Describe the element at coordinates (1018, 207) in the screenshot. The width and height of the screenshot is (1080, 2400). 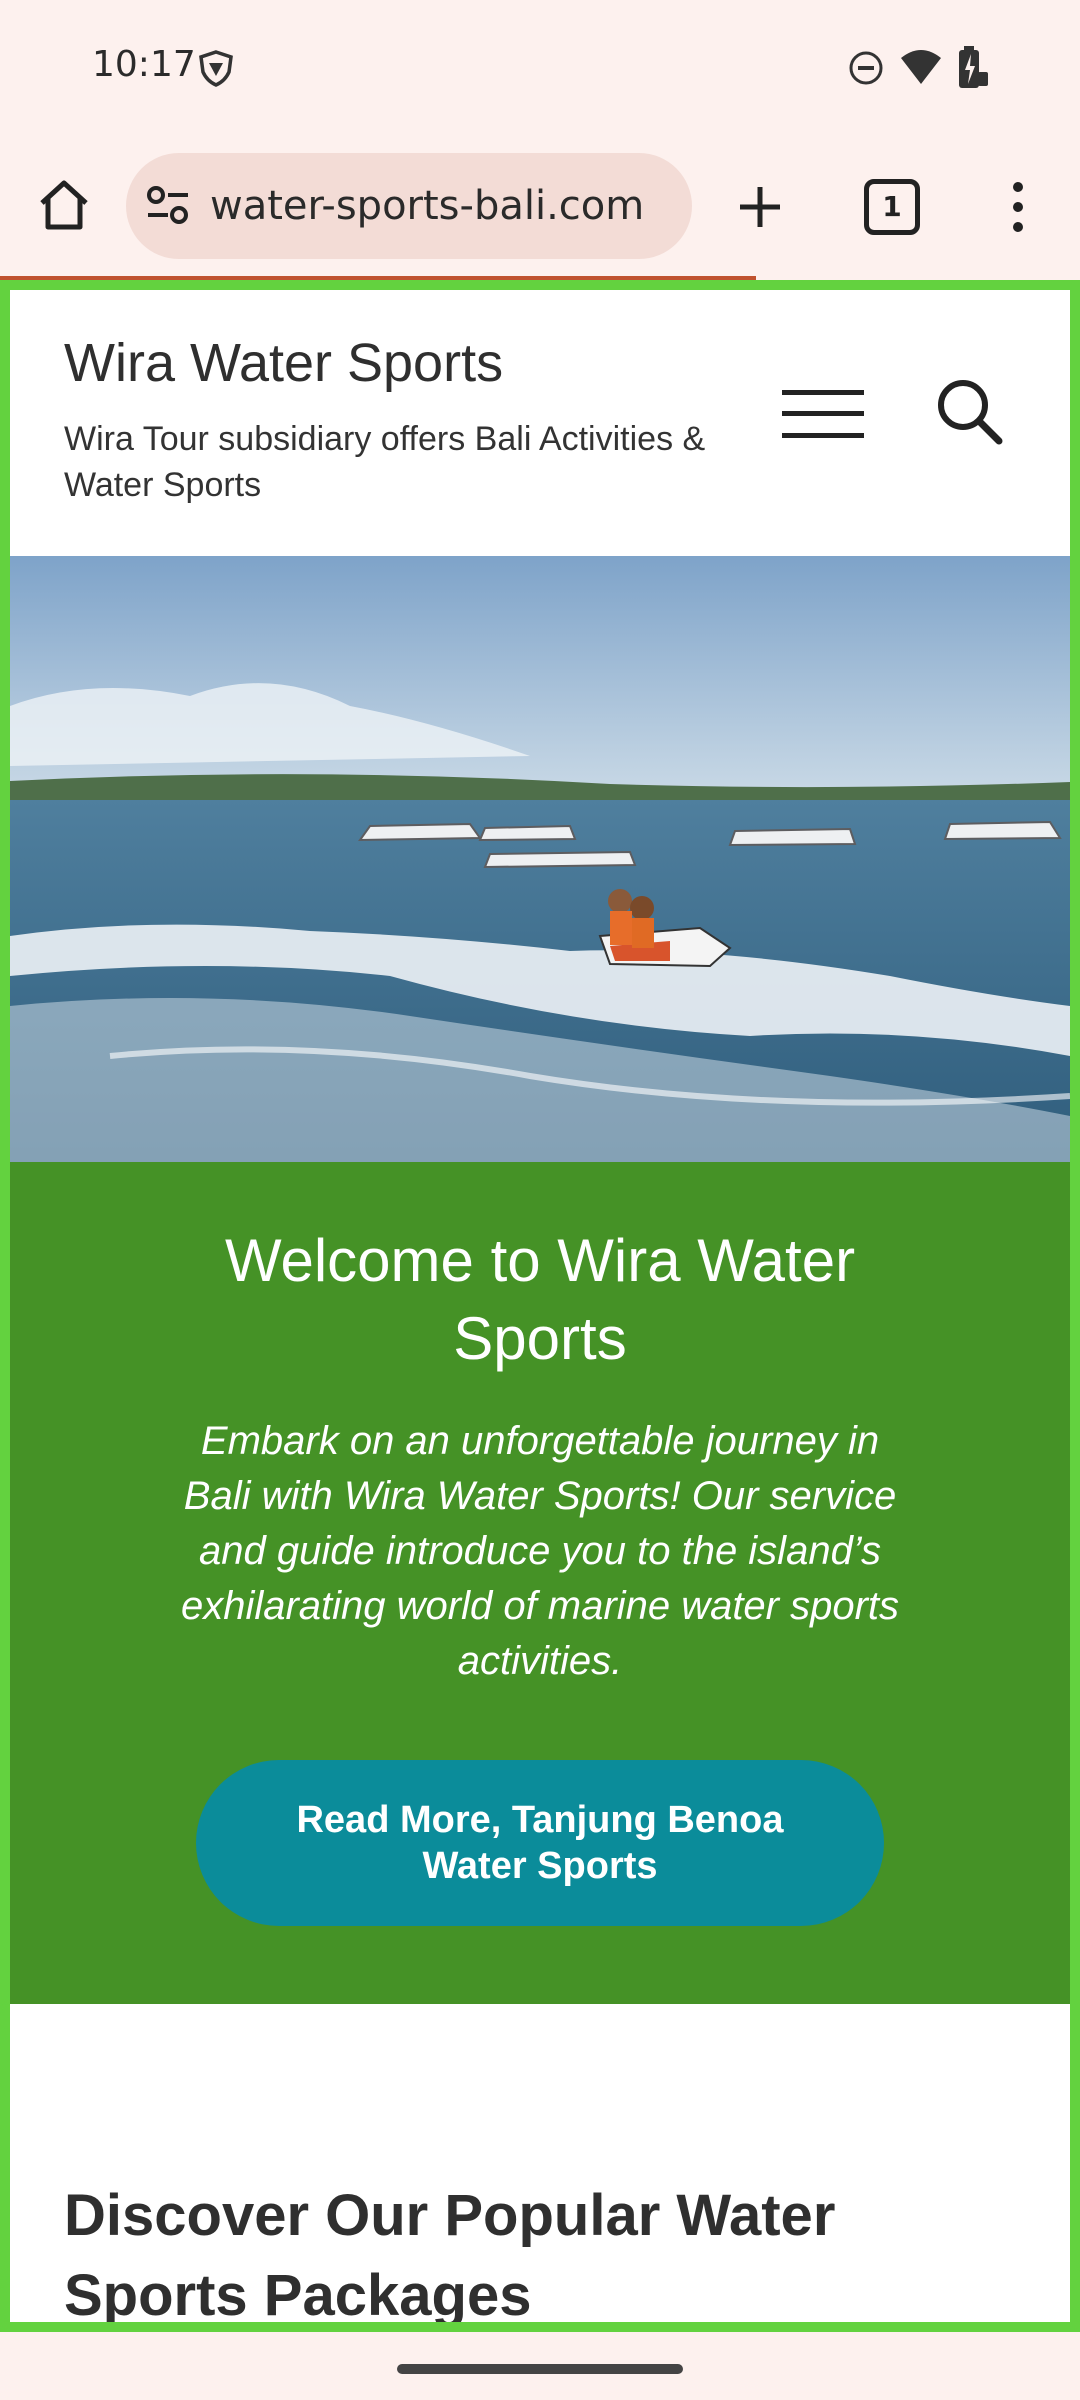
I see `more-menu-icon` at that location.